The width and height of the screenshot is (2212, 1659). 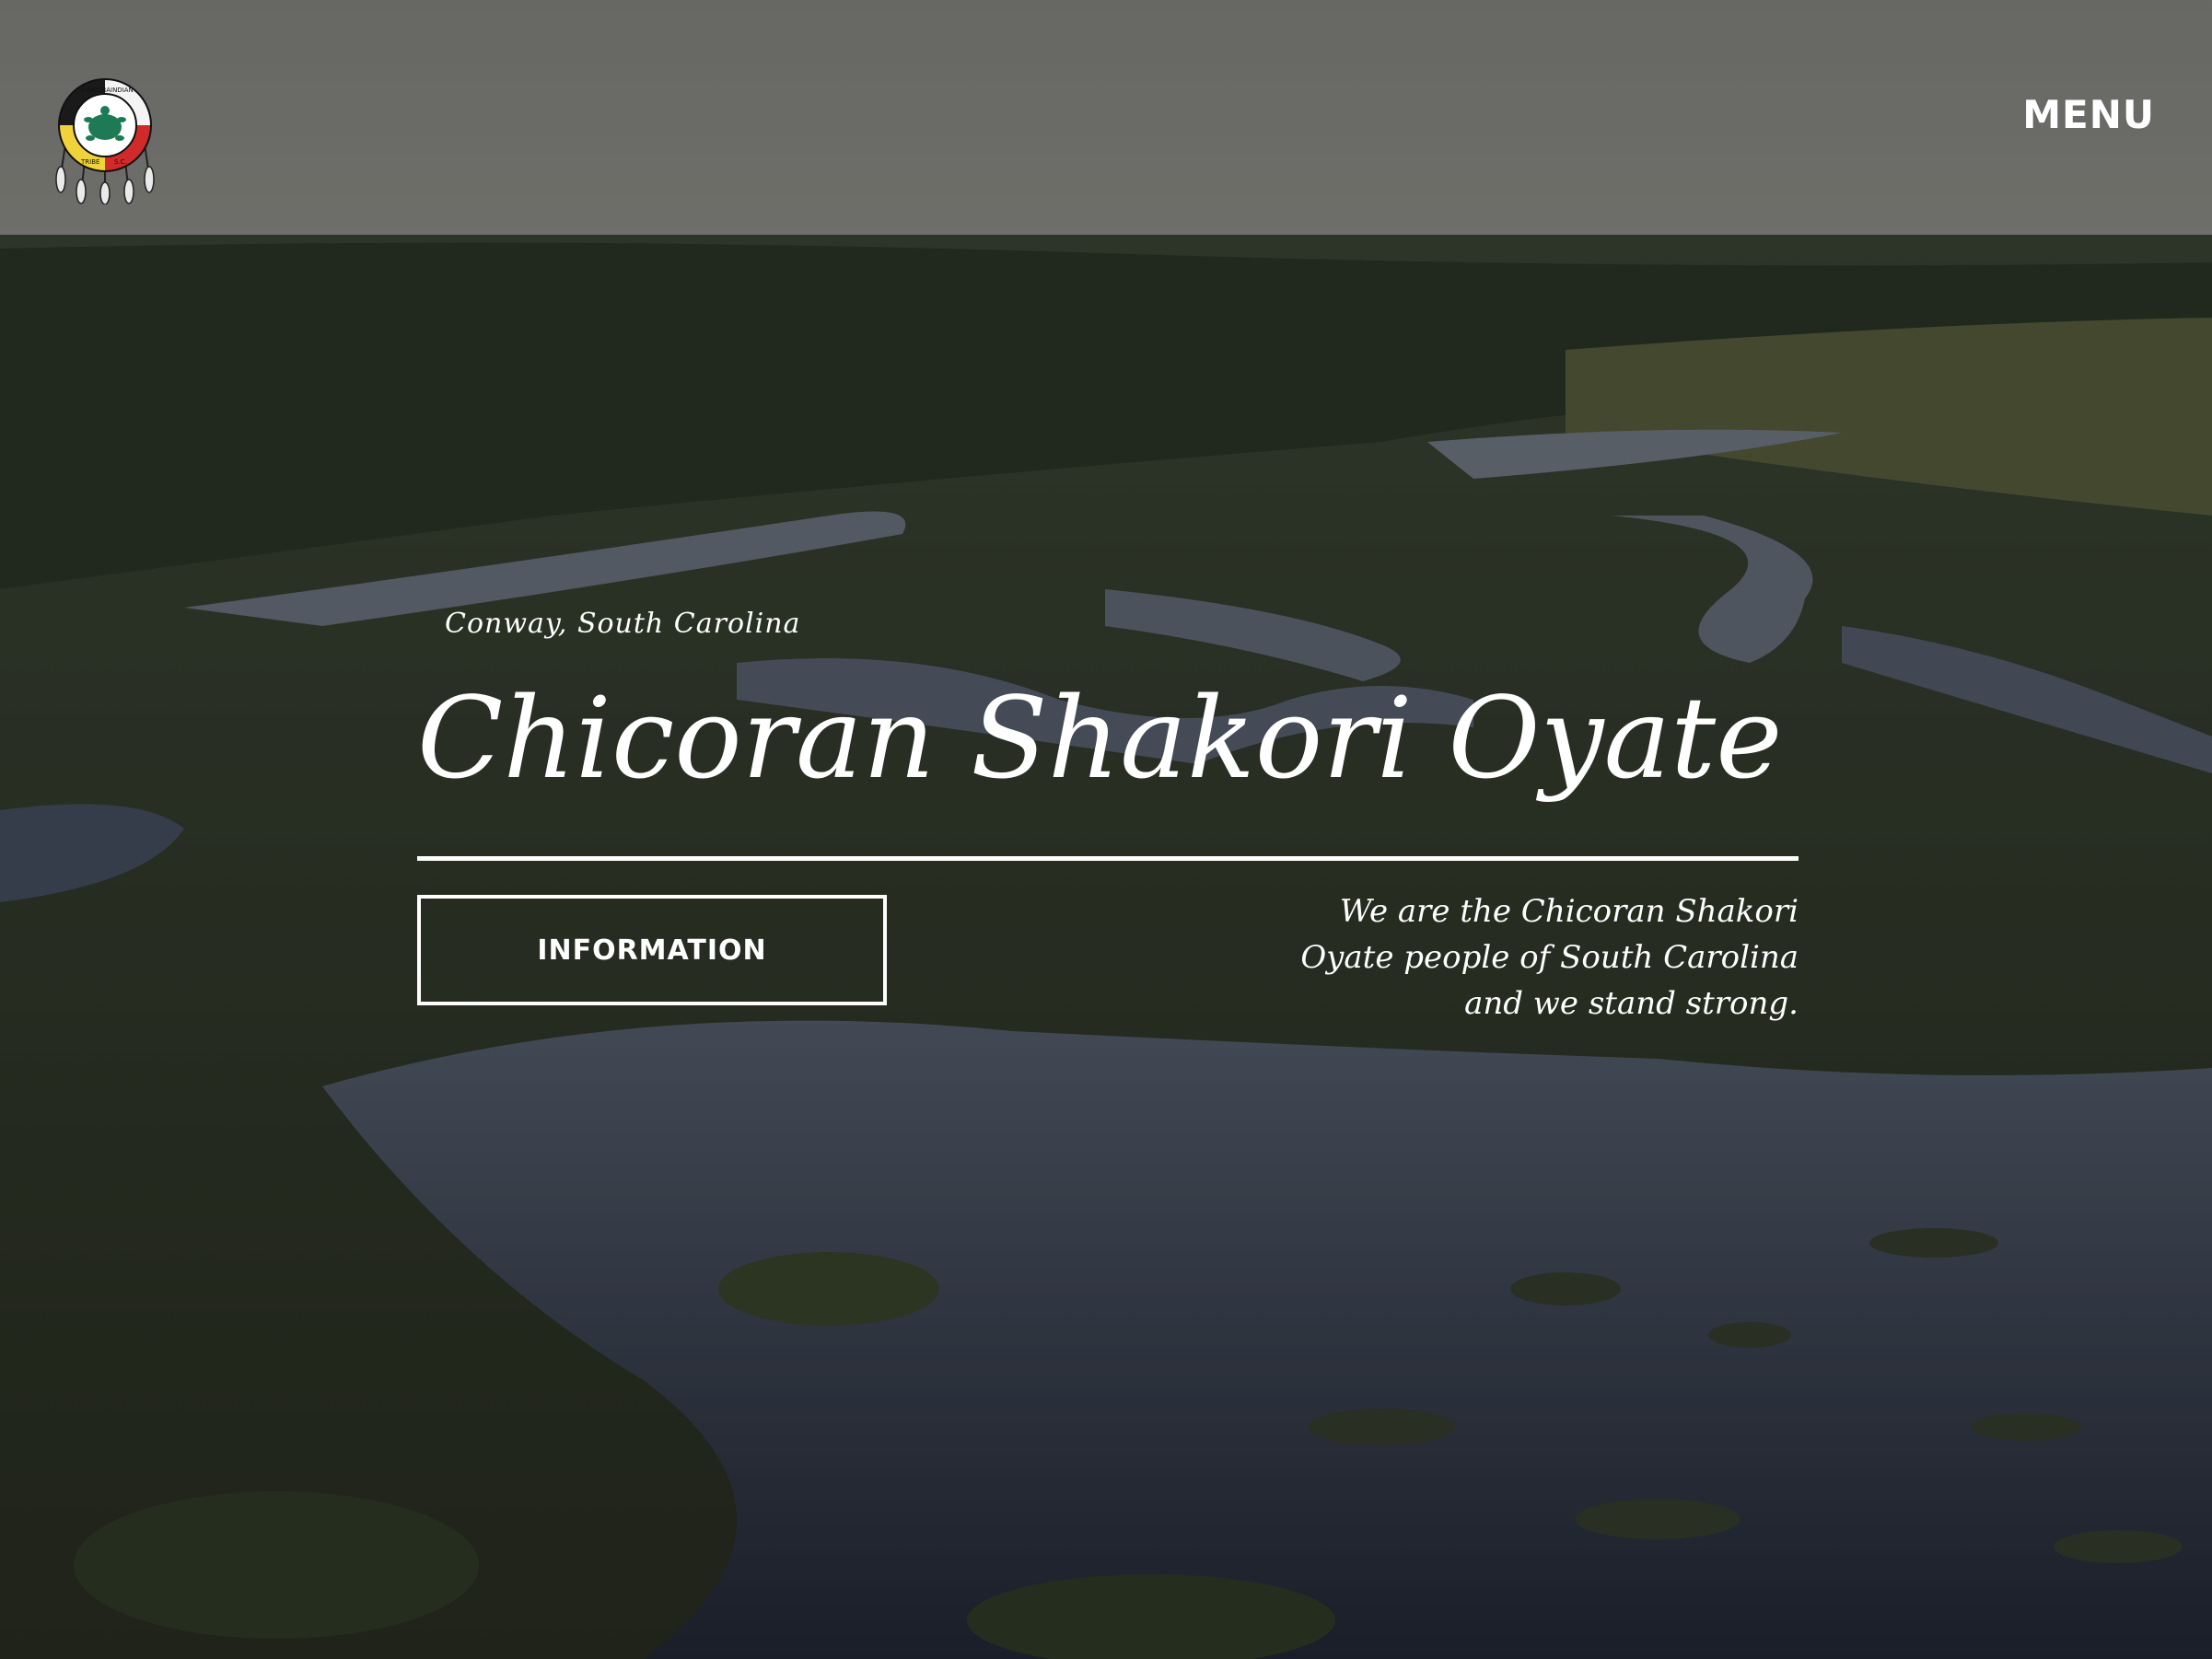 What do you see at coordinates (121, 162) in the screenshot?
I see `svg-text: S.C.` at bounding box center [121, 162].